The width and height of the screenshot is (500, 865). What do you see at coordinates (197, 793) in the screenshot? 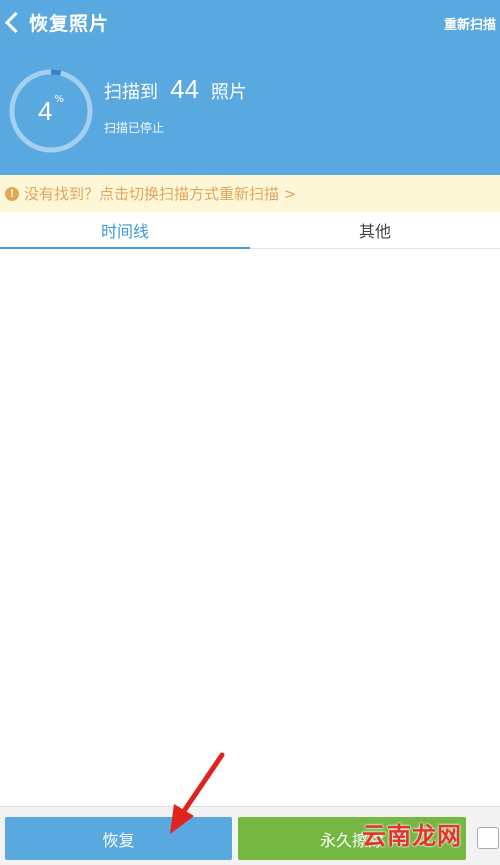
I see `red-arrow-annotation` at bounding box center [197, 793].